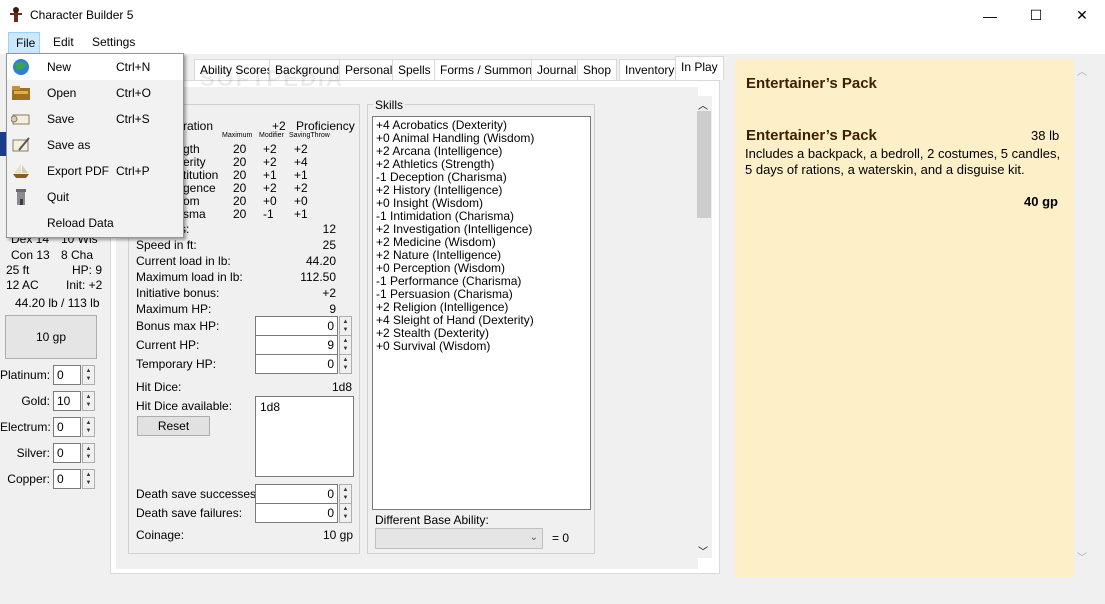  What do you see at coordinates (301, 214) in the screenshot?
I see `ability-save: +1` at bounding box center [301, 214].